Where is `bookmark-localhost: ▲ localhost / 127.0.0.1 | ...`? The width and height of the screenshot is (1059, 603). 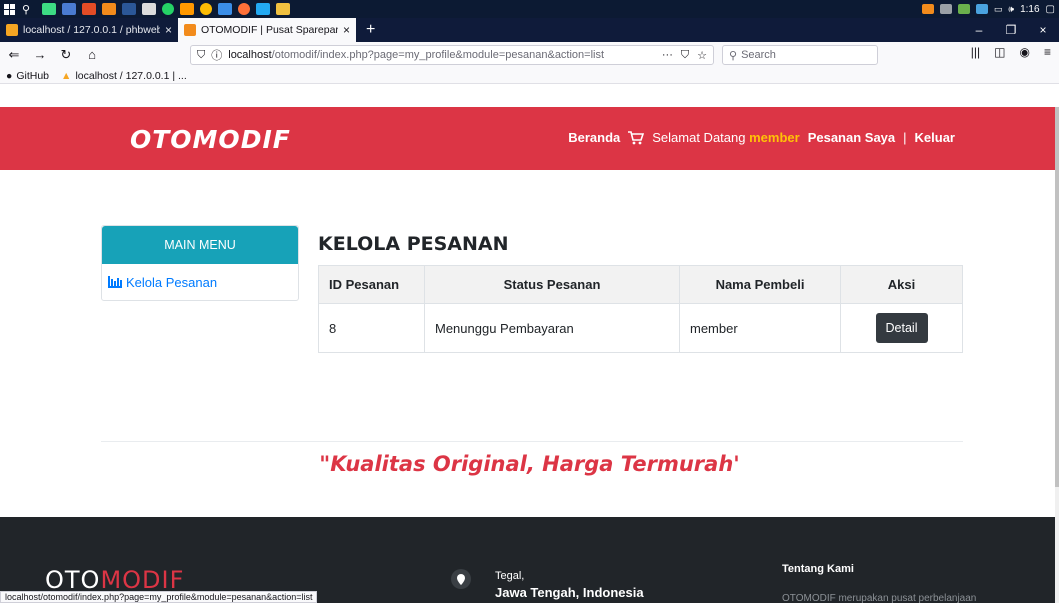 bookmark-localhost: ▲ localhost / 127.0.0.1 | ... is located at coordinates (124, 76).